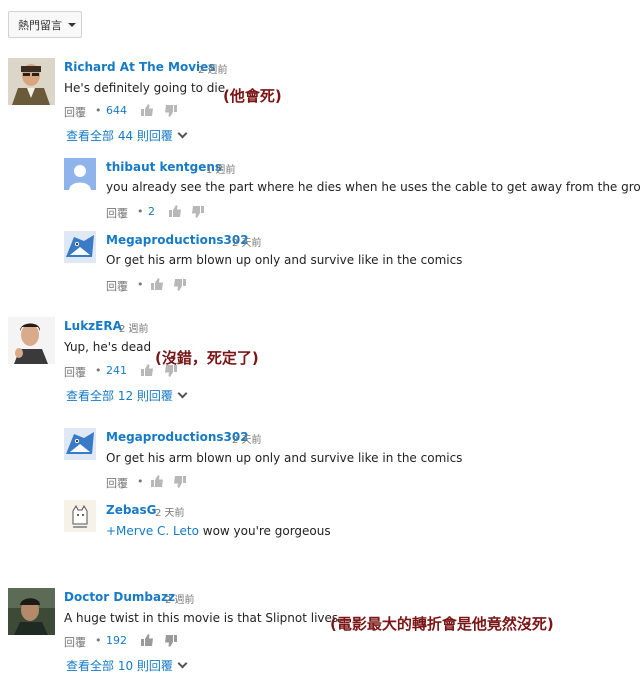 The height and width of the screenshot is (685, 640). What do you see at coordinates (116, 110) in the screenshot?
I see `like-count: 644` at bounding box center [116, 110].